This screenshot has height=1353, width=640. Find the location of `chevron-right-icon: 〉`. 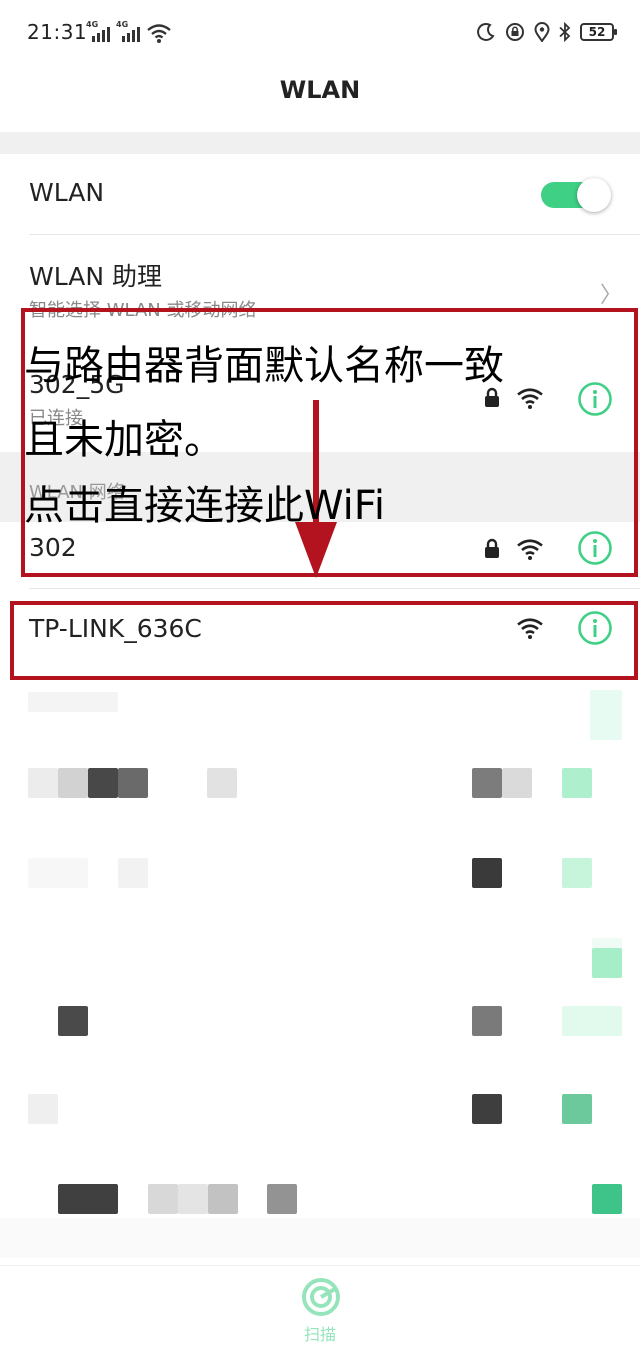

chevron-right-icon: 〉 is located at coordinates (611, 293).